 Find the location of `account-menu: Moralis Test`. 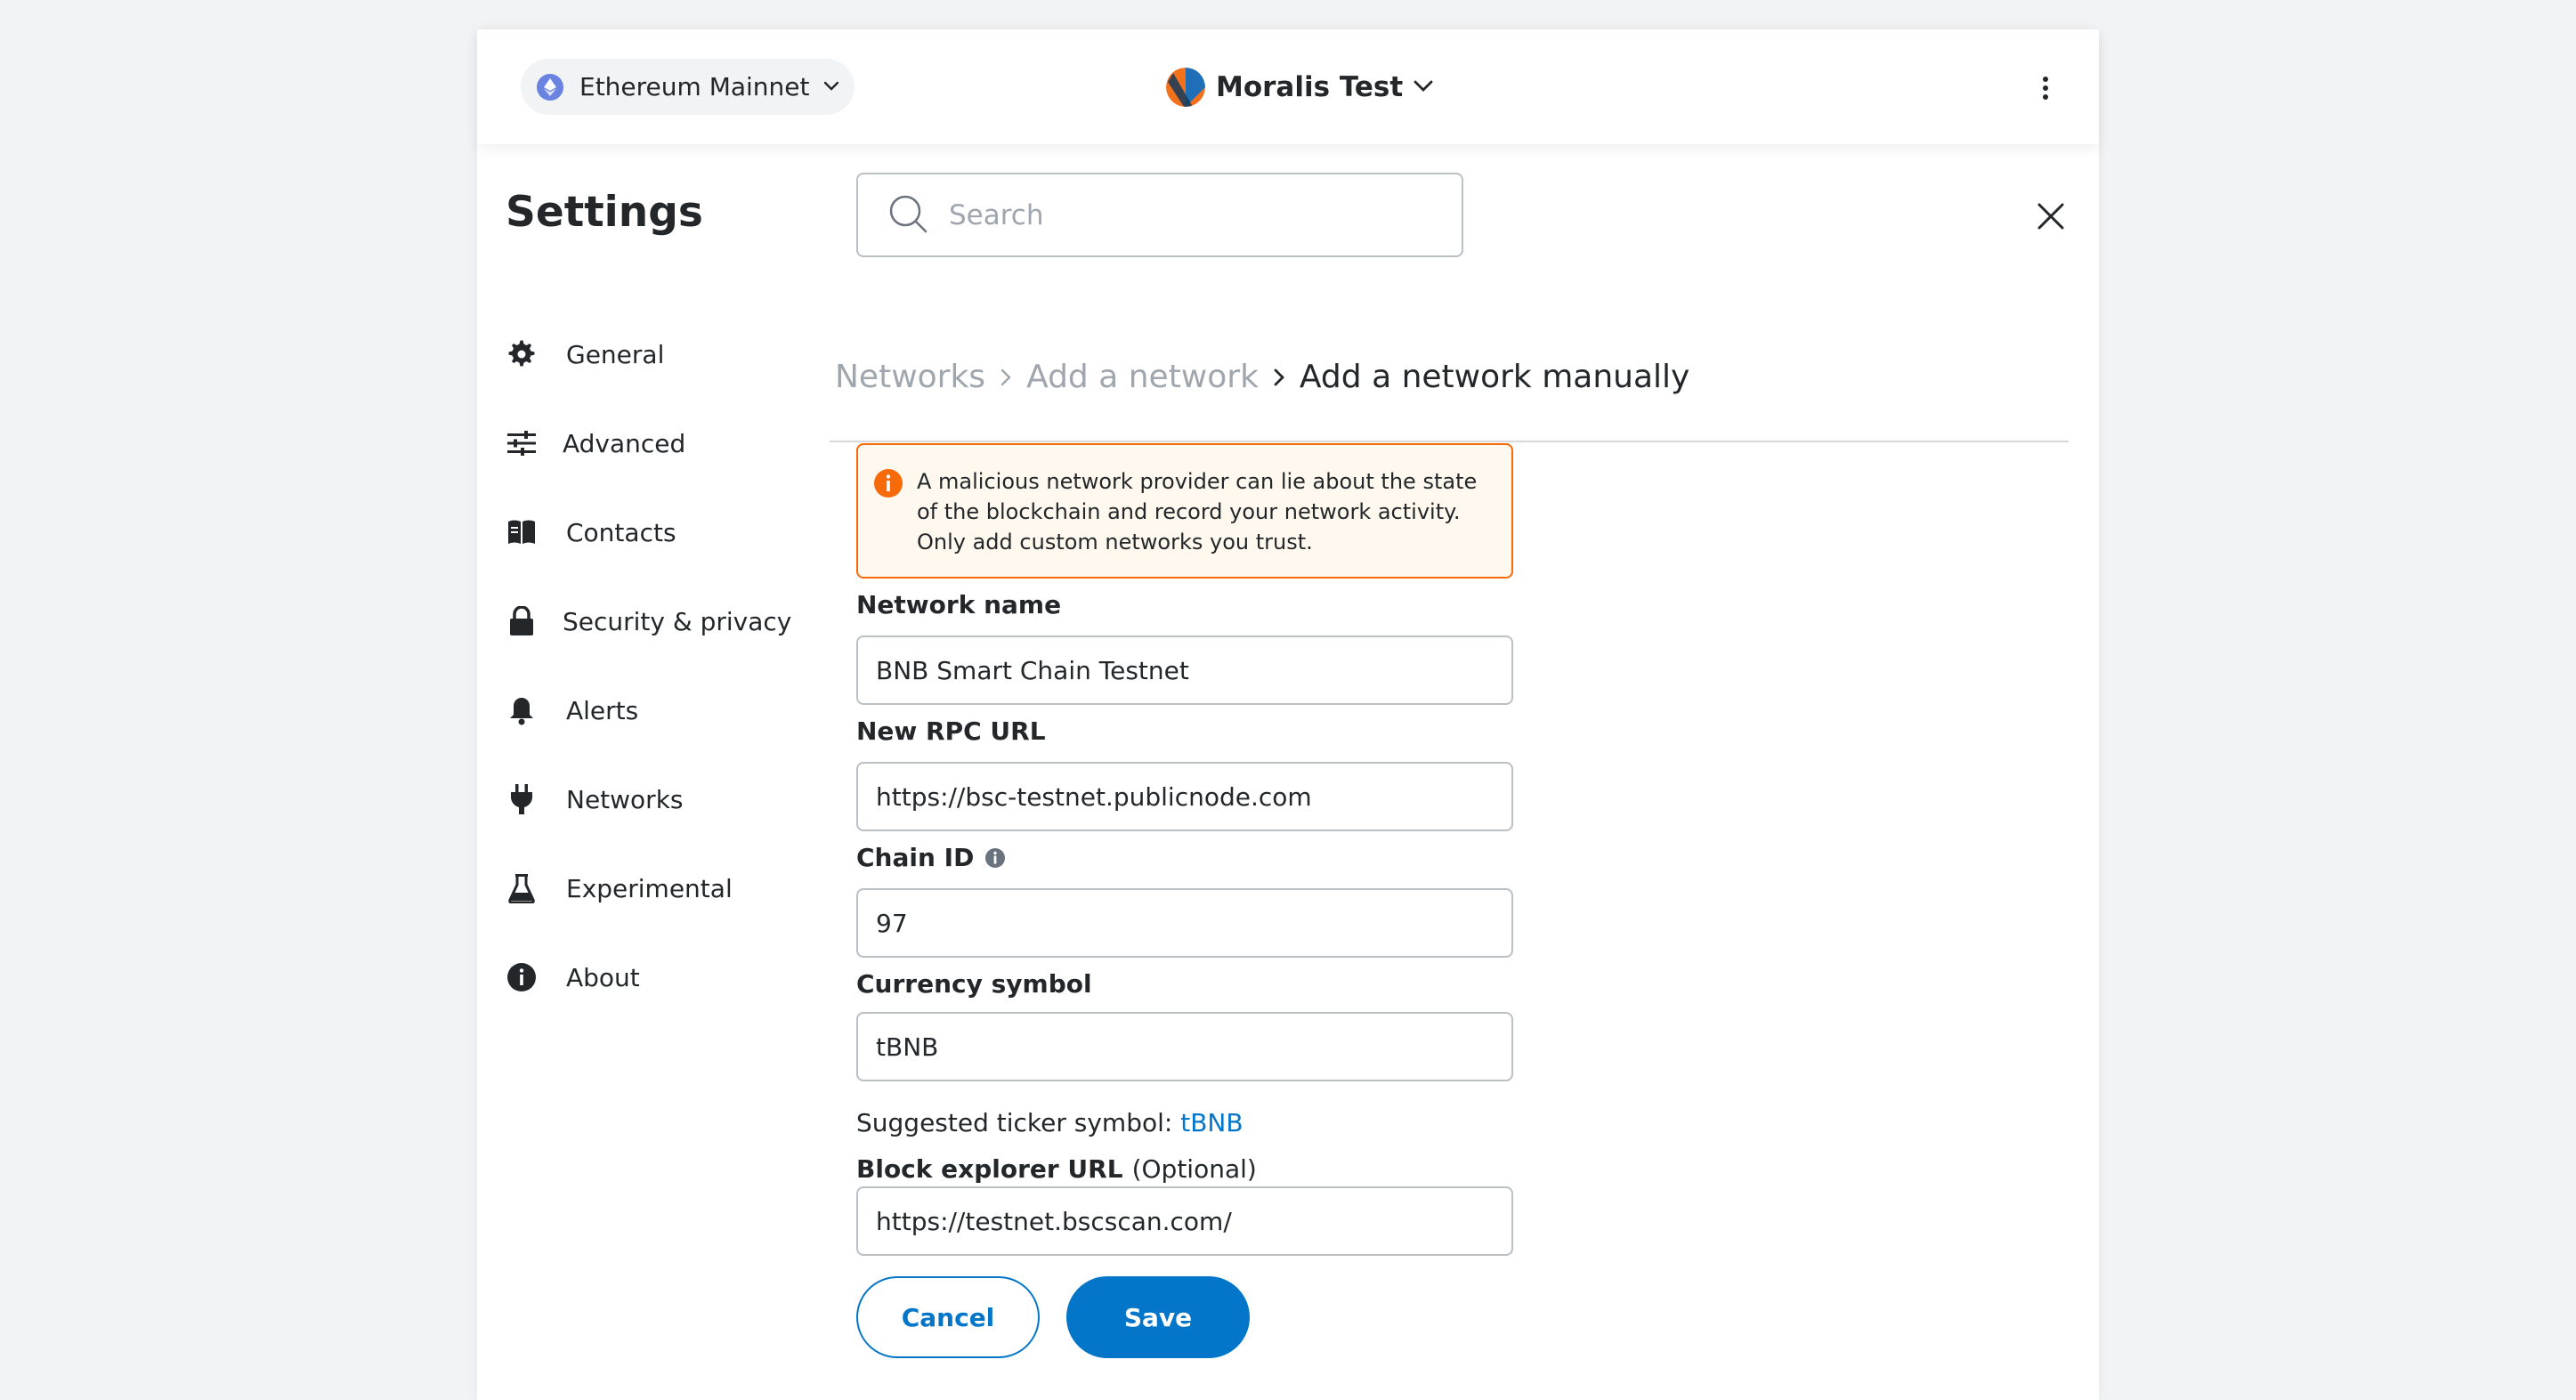

account-menu: Moralis Test is located at coordinates (1299, 88).